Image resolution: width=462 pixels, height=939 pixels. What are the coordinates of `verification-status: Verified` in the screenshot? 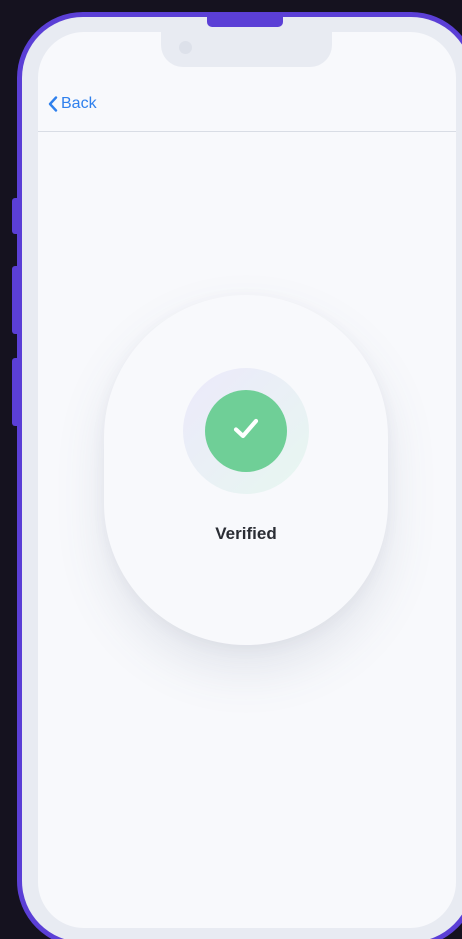 It's located at (246, 533).